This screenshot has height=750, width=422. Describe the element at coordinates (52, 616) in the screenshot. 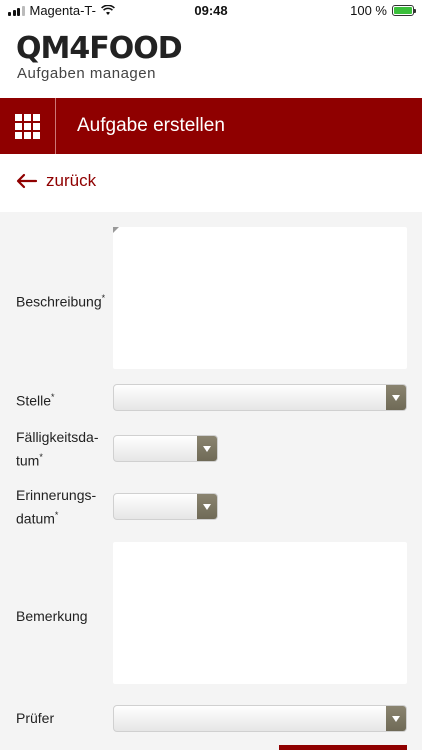

I see `bemerkung-label: Bemerkung` at that location.